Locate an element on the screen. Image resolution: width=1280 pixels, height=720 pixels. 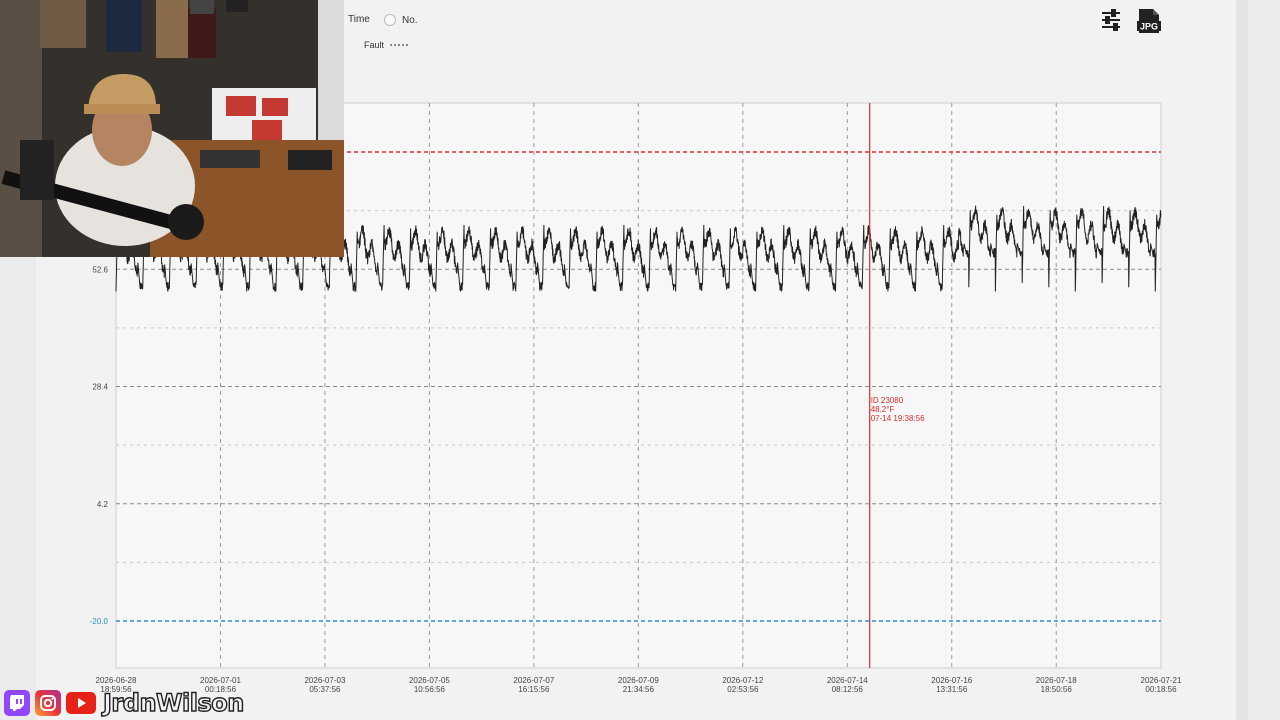
x-tick-date: 2026-07-21 is located at coordinates (1161, 680).